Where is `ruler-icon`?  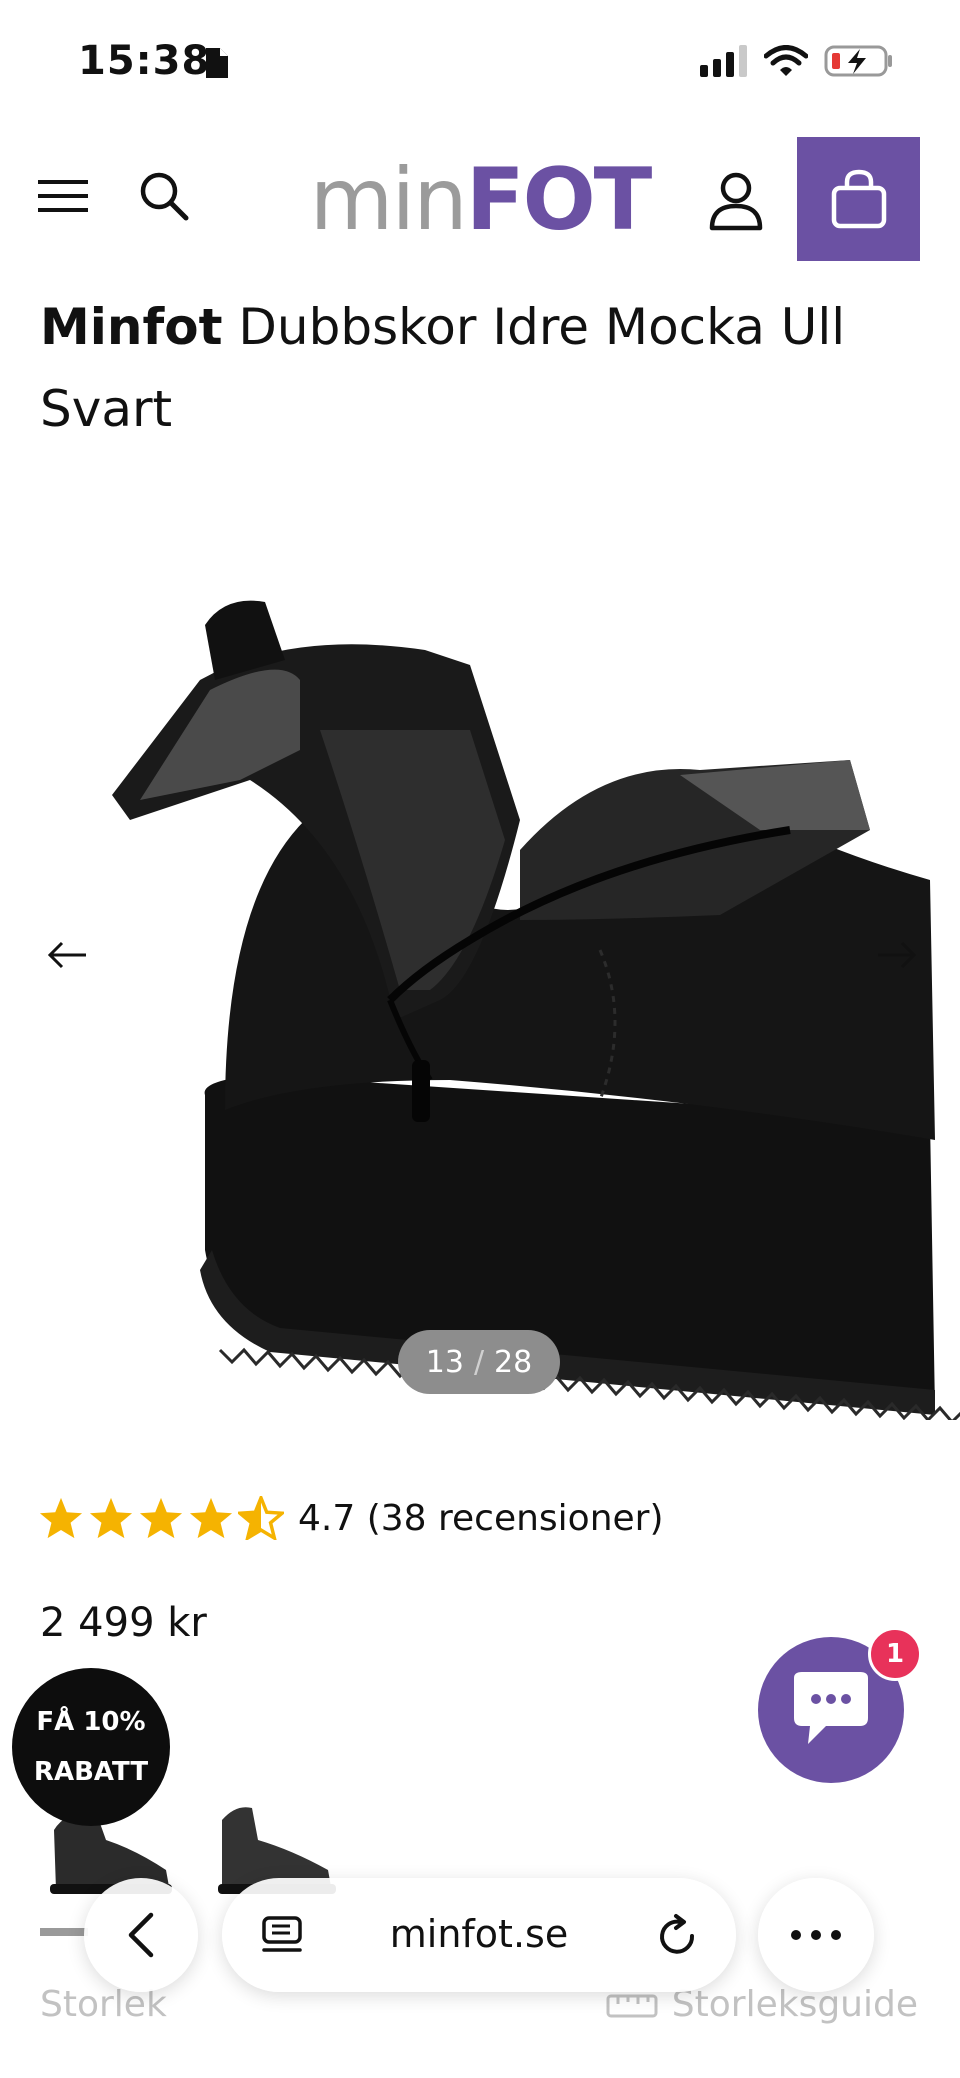
ruler-icon is located at coordinates (632, 2005).